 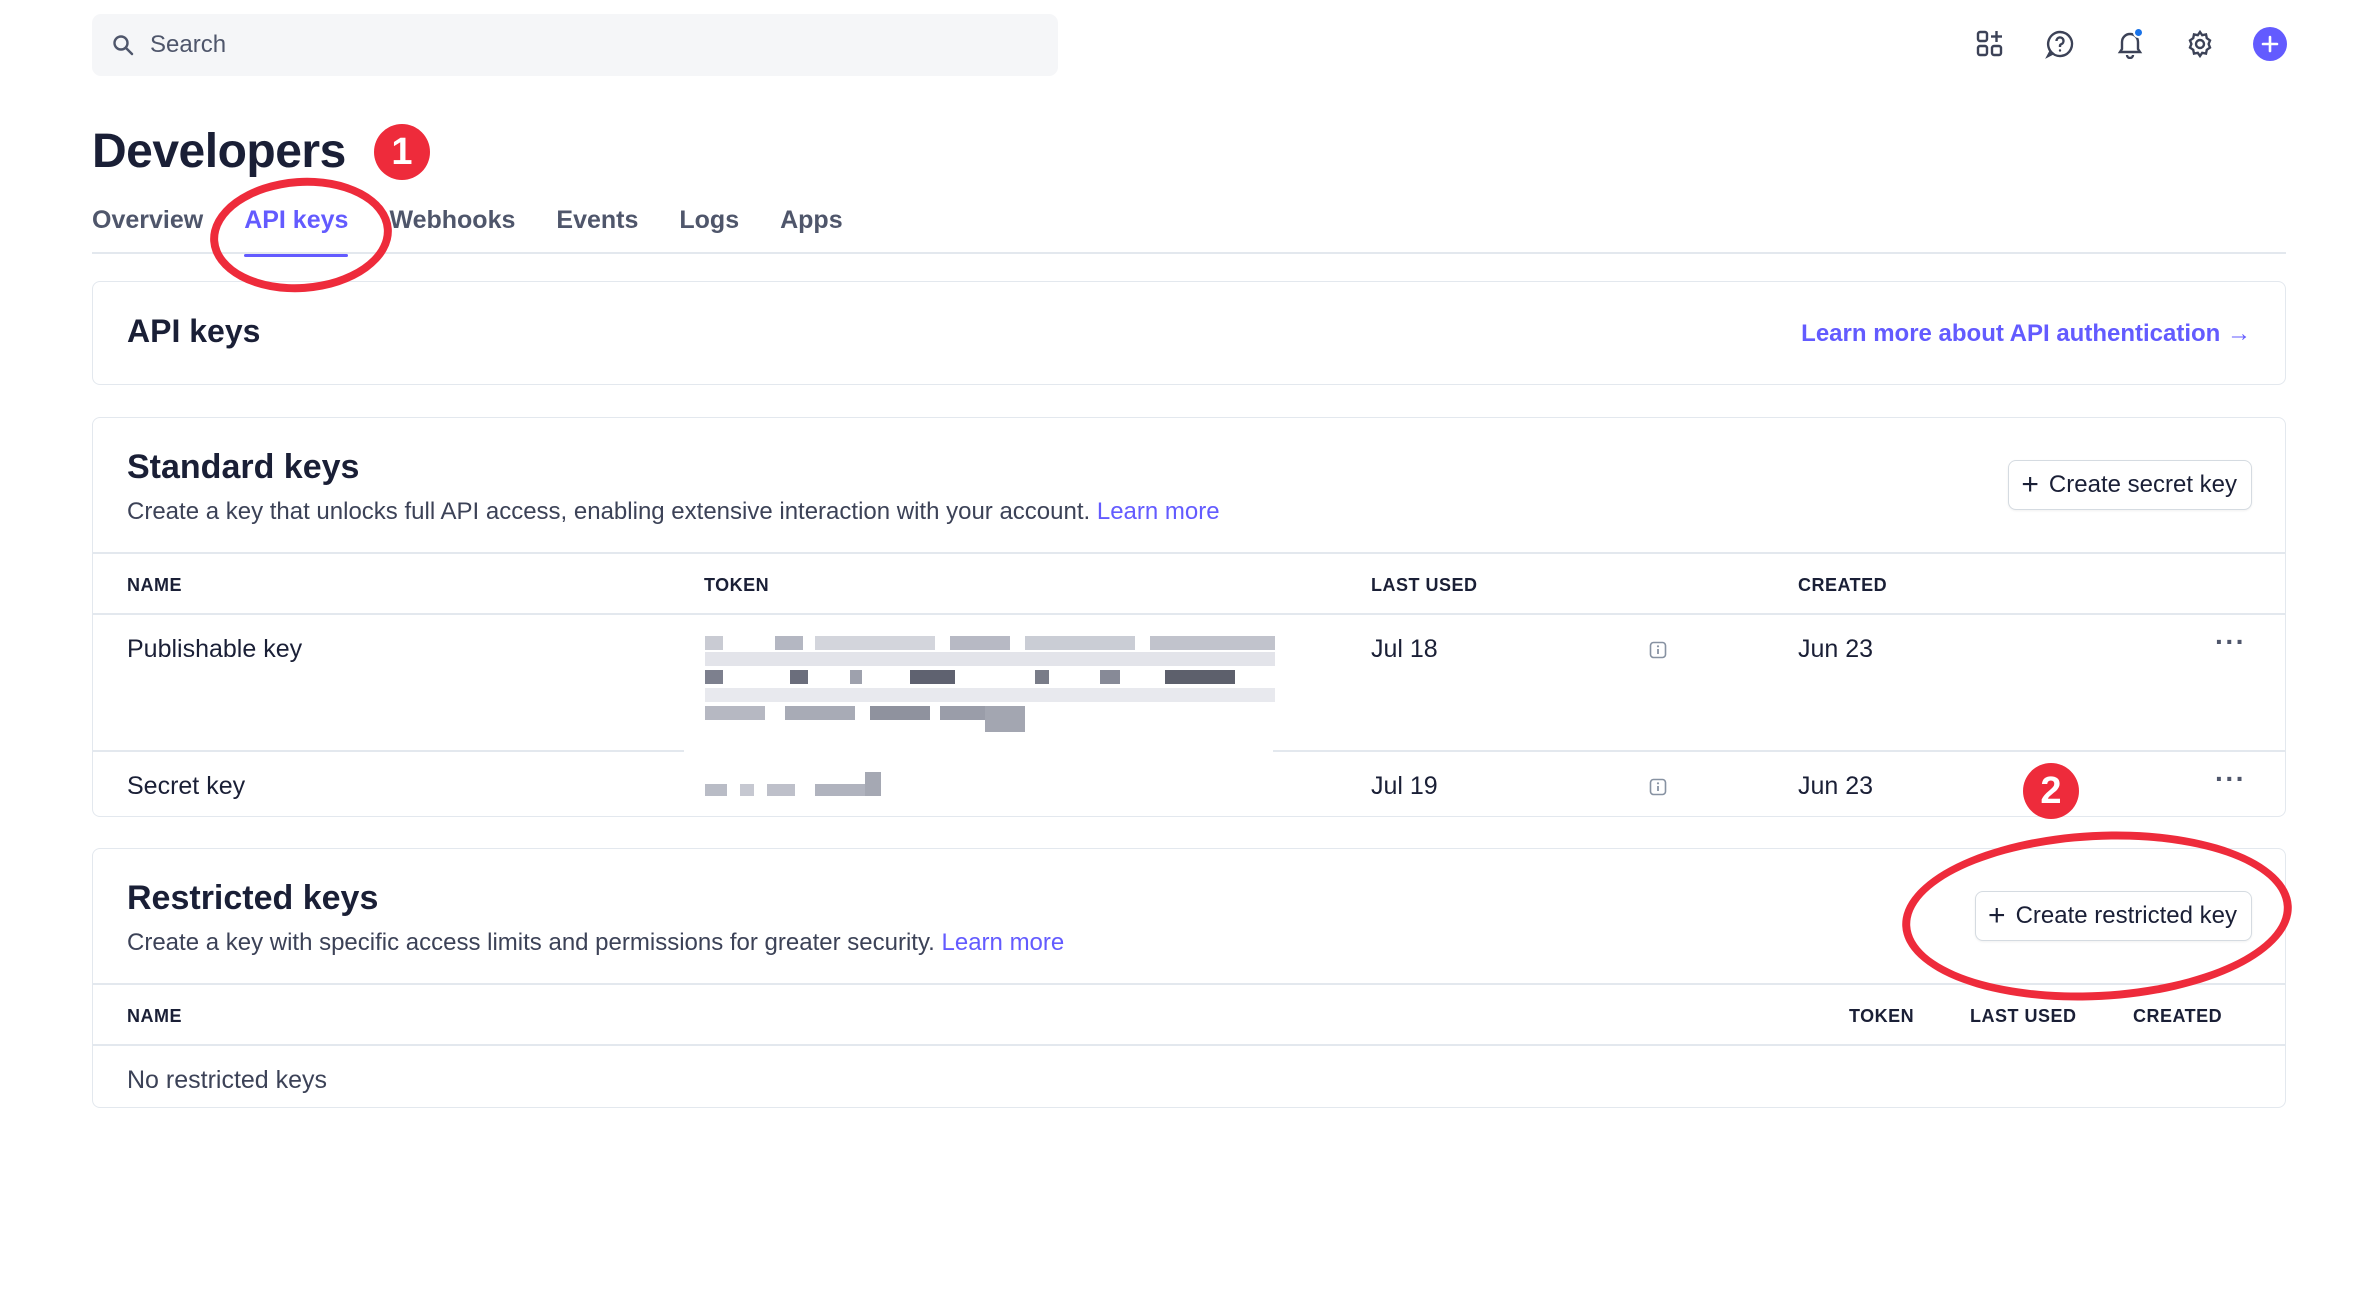 What do you see at coordinates (1404, 786) in the screenshot?
I see `last-used: Jul 19` at bounding box center [1404, 786].